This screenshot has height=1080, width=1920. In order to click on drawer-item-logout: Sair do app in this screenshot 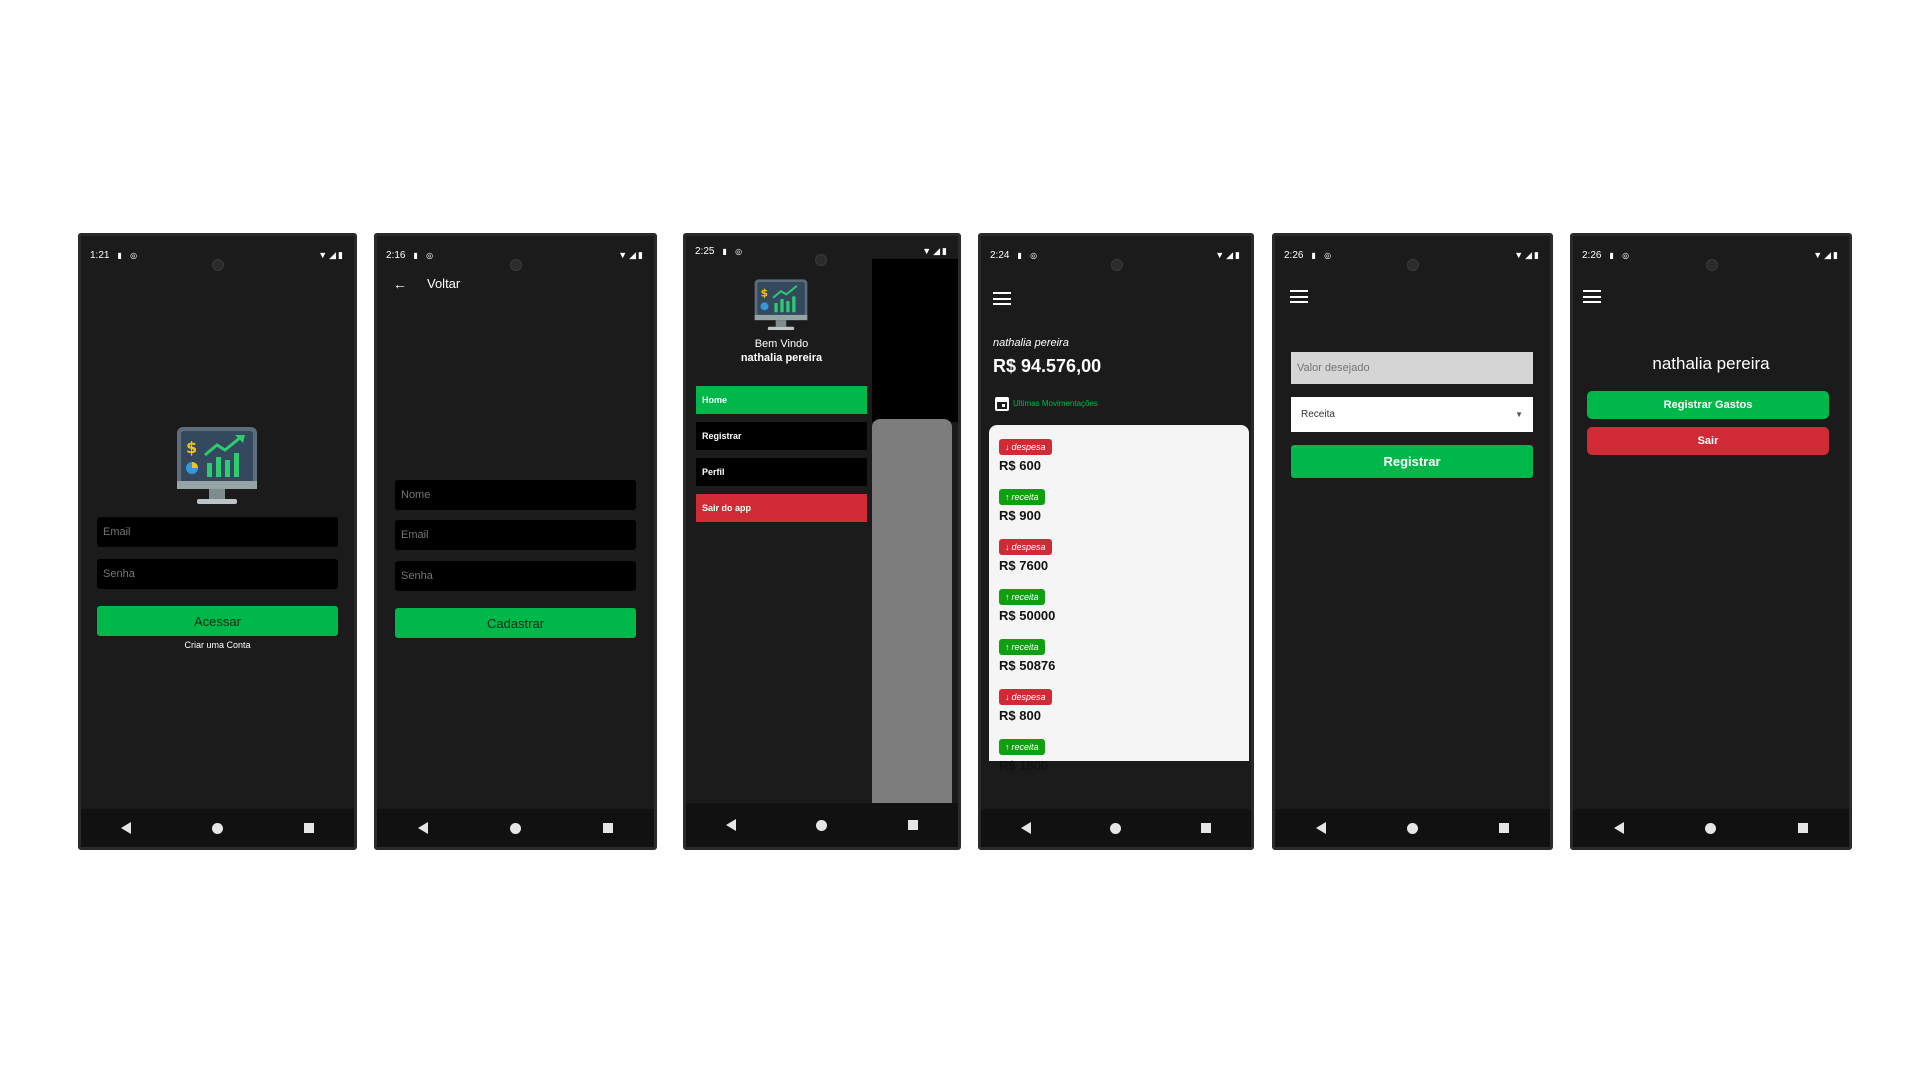, I will do `click(781, 508)`.